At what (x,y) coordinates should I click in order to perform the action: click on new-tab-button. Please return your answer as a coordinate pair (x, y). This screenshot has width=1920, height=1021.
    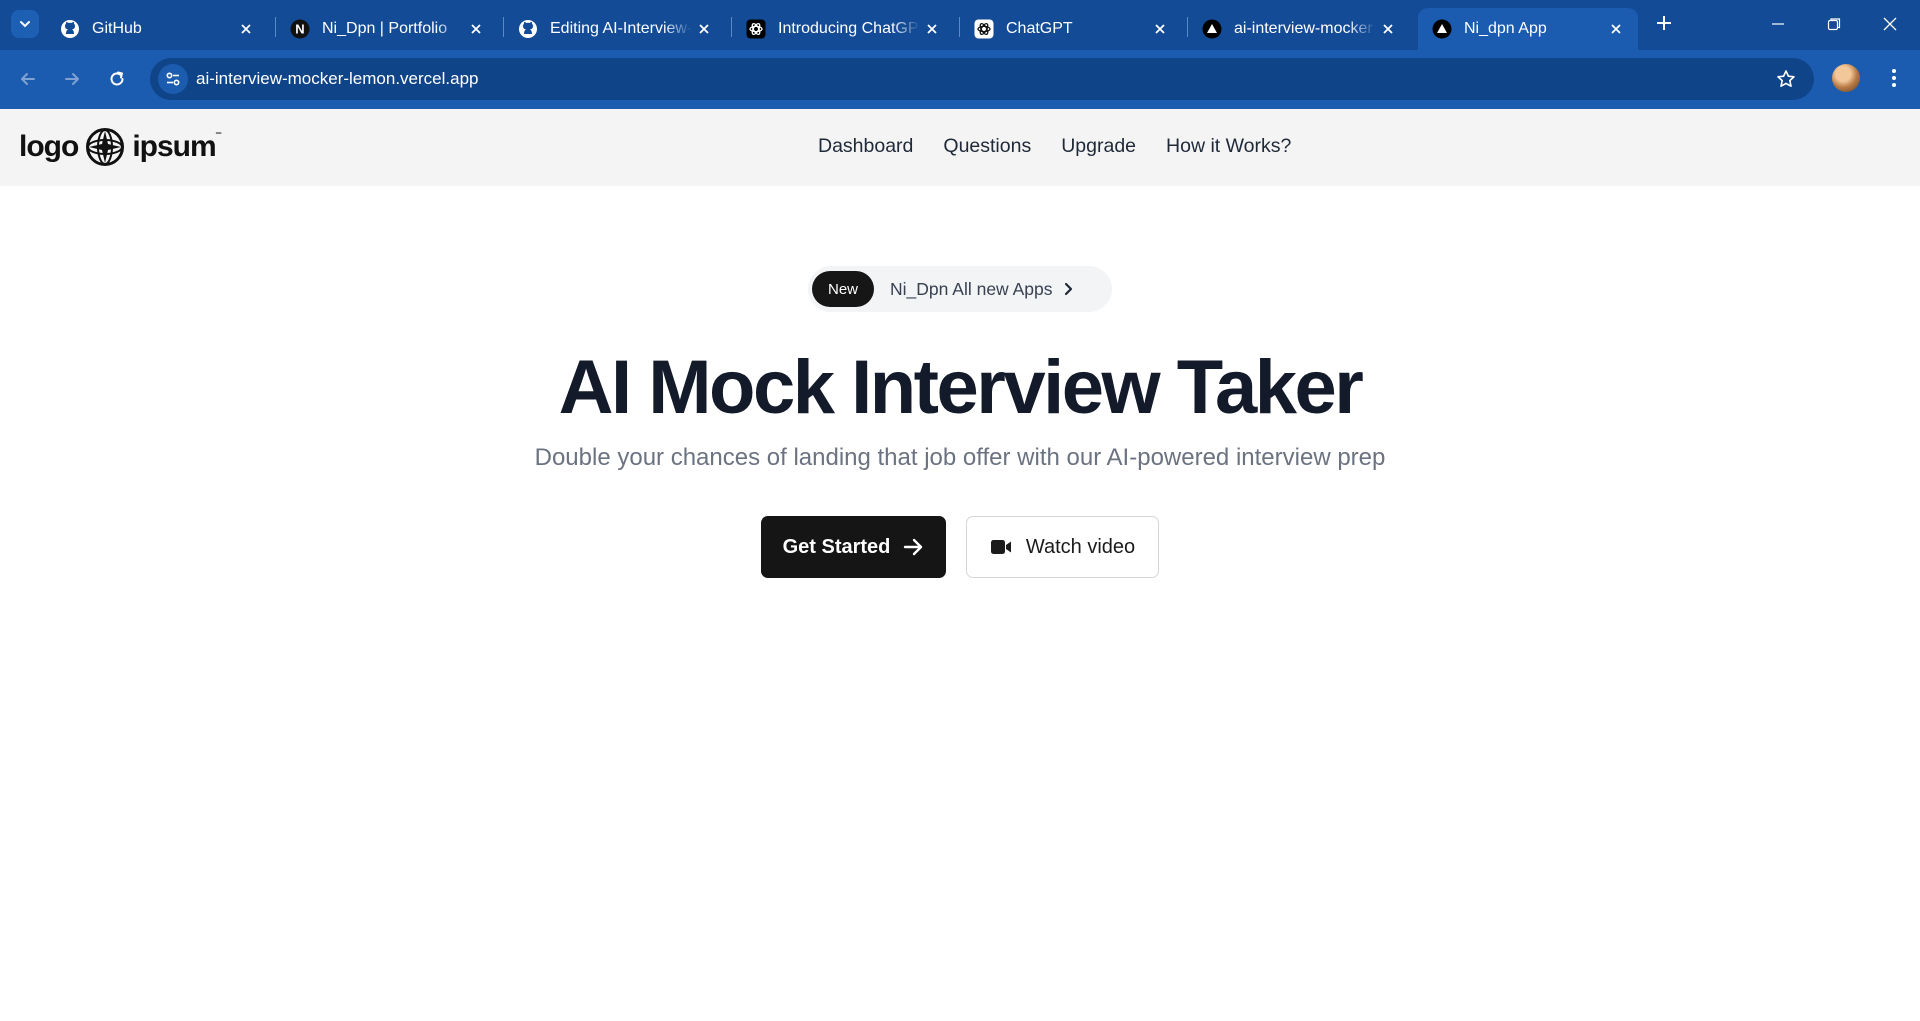
    Looking at the image, I should click on (1664, 23).